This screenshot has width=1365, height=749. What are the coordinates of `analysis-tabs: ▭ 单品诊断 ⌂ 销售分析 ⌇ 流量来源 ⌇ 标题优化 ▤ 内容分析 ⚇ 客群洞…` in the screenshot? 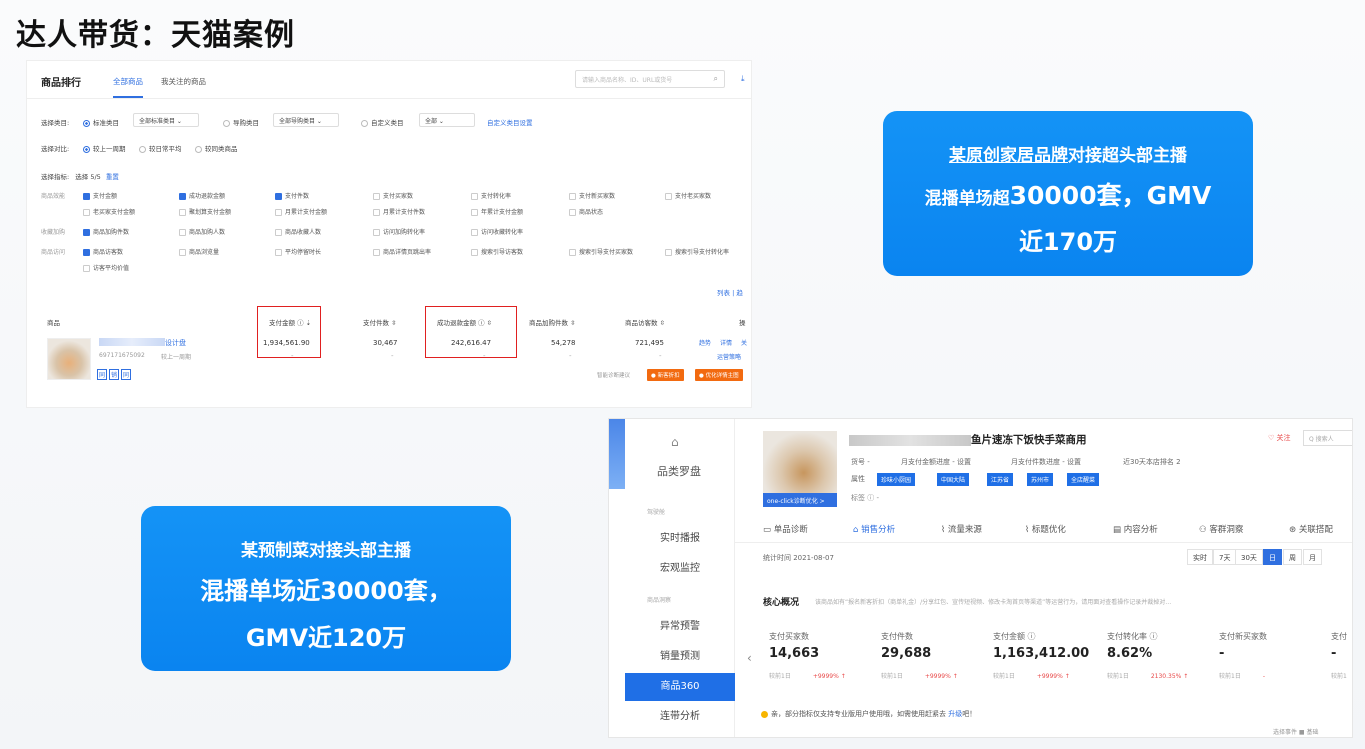 It's located at (1043, 529).